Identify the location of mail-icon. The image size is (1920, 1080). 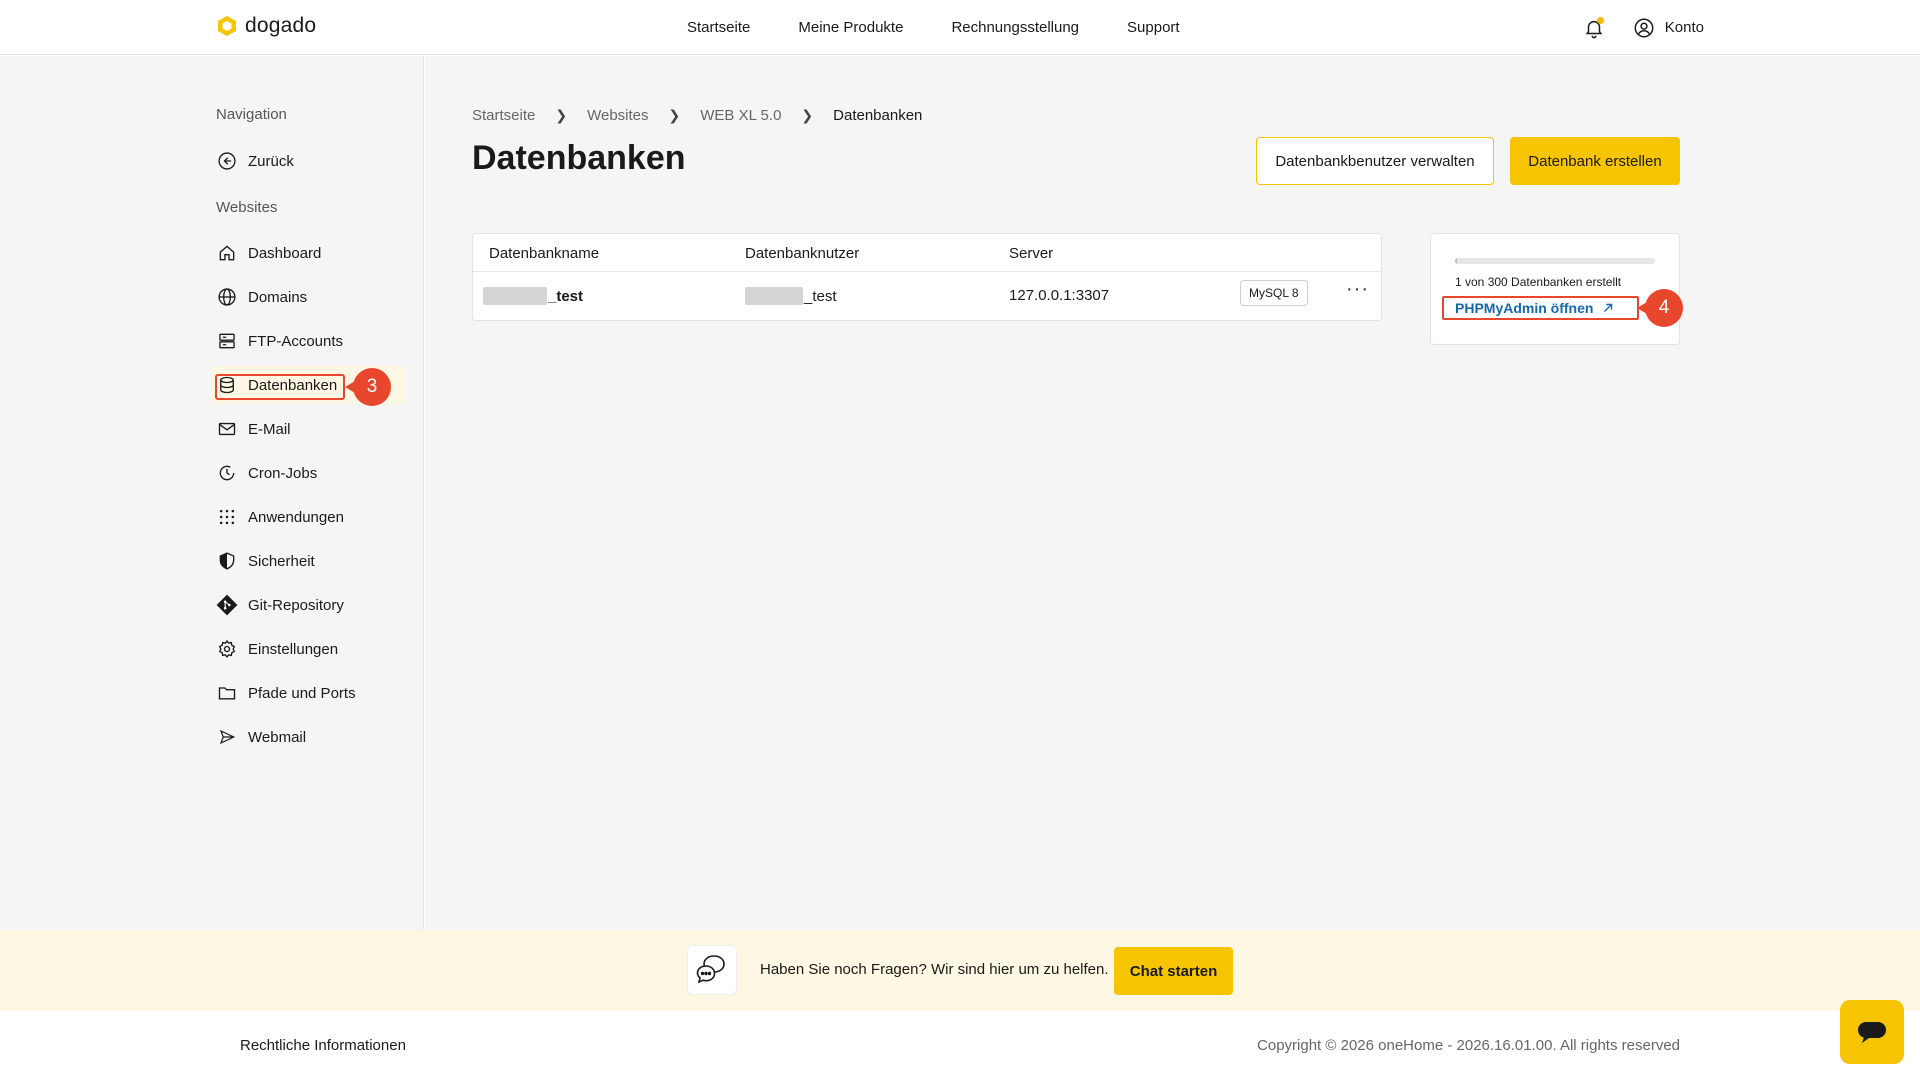
(227, 429).